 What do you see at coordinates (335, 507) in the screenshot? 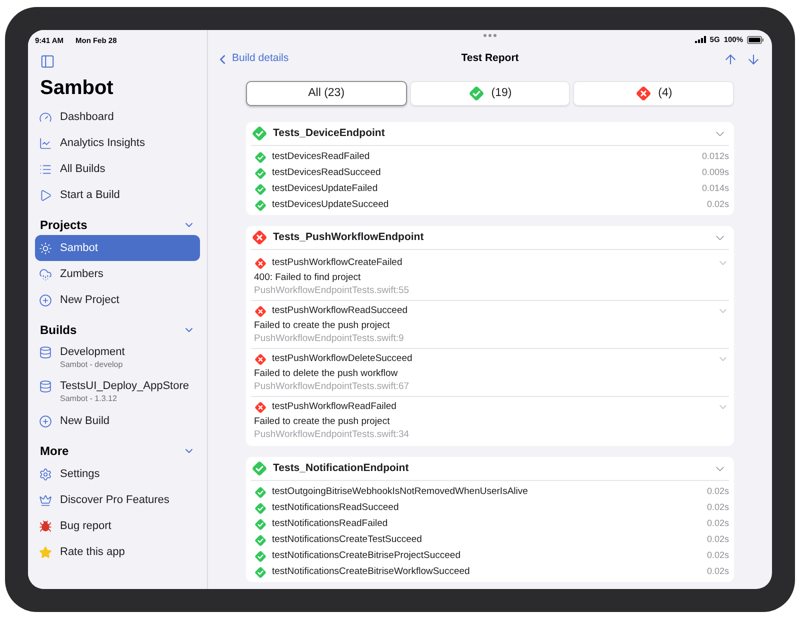
I see `test-name: testNotificationsReadSucceed` at bounding box center [335, 507].